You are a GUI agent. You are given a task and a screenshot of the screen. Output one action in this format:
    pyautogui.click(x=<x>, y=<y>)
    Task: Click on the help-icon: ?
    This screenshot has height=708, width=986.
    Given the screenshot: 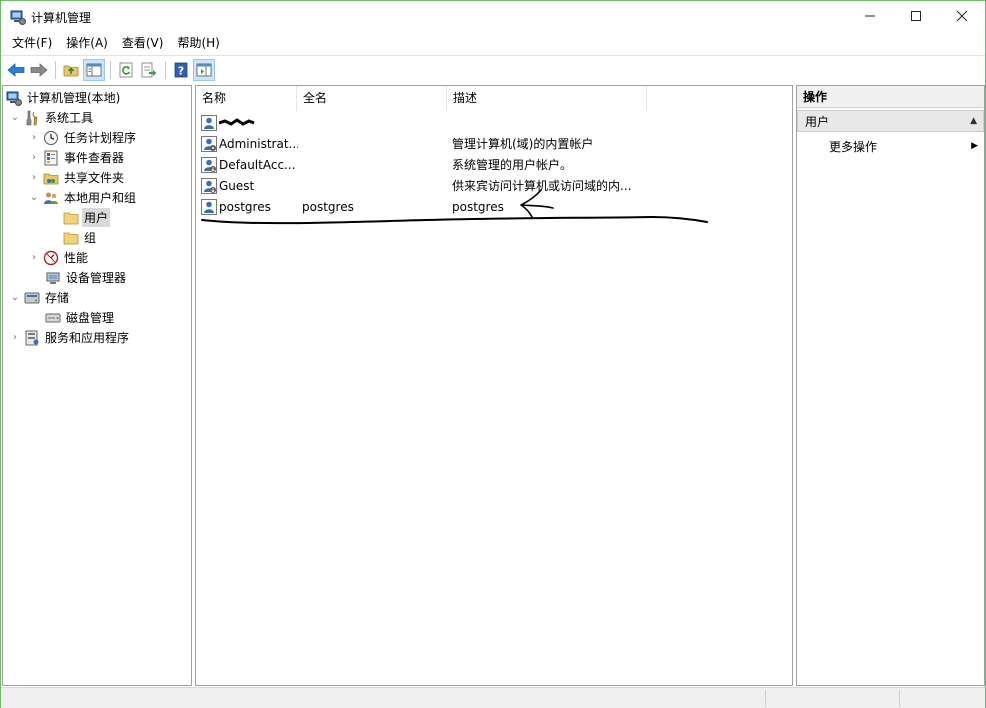 What is the action you would take?
    pyautogui.click(x=181, y=69)
    